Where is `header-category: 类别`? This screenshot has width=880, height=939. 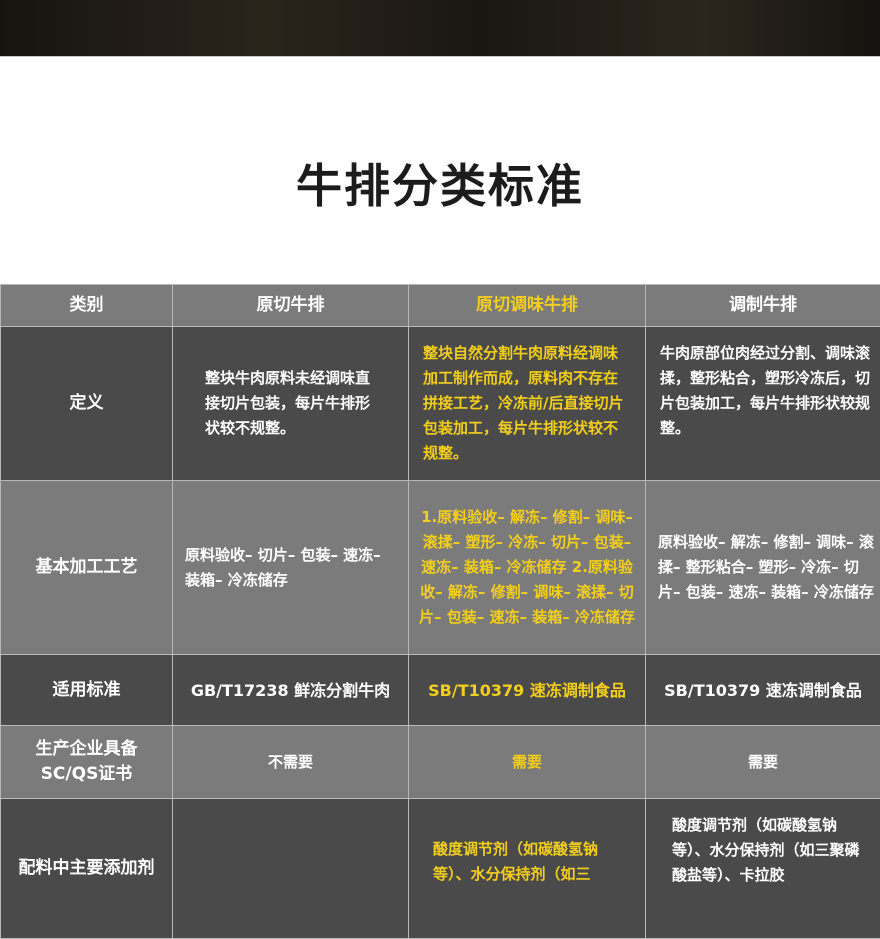 header-category: 类别 is located at coordinates (87, 306).